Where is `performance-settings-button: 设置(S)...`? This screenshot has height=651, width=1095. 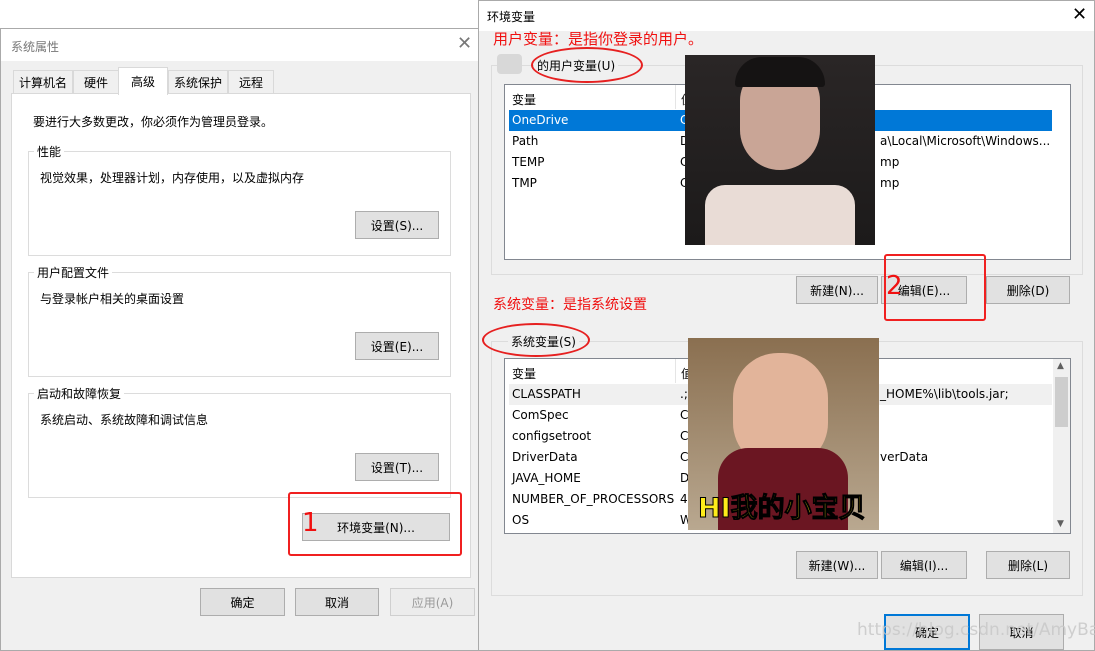
performance-settings-button: 设置(S)... is located at coordinates (397, 225).